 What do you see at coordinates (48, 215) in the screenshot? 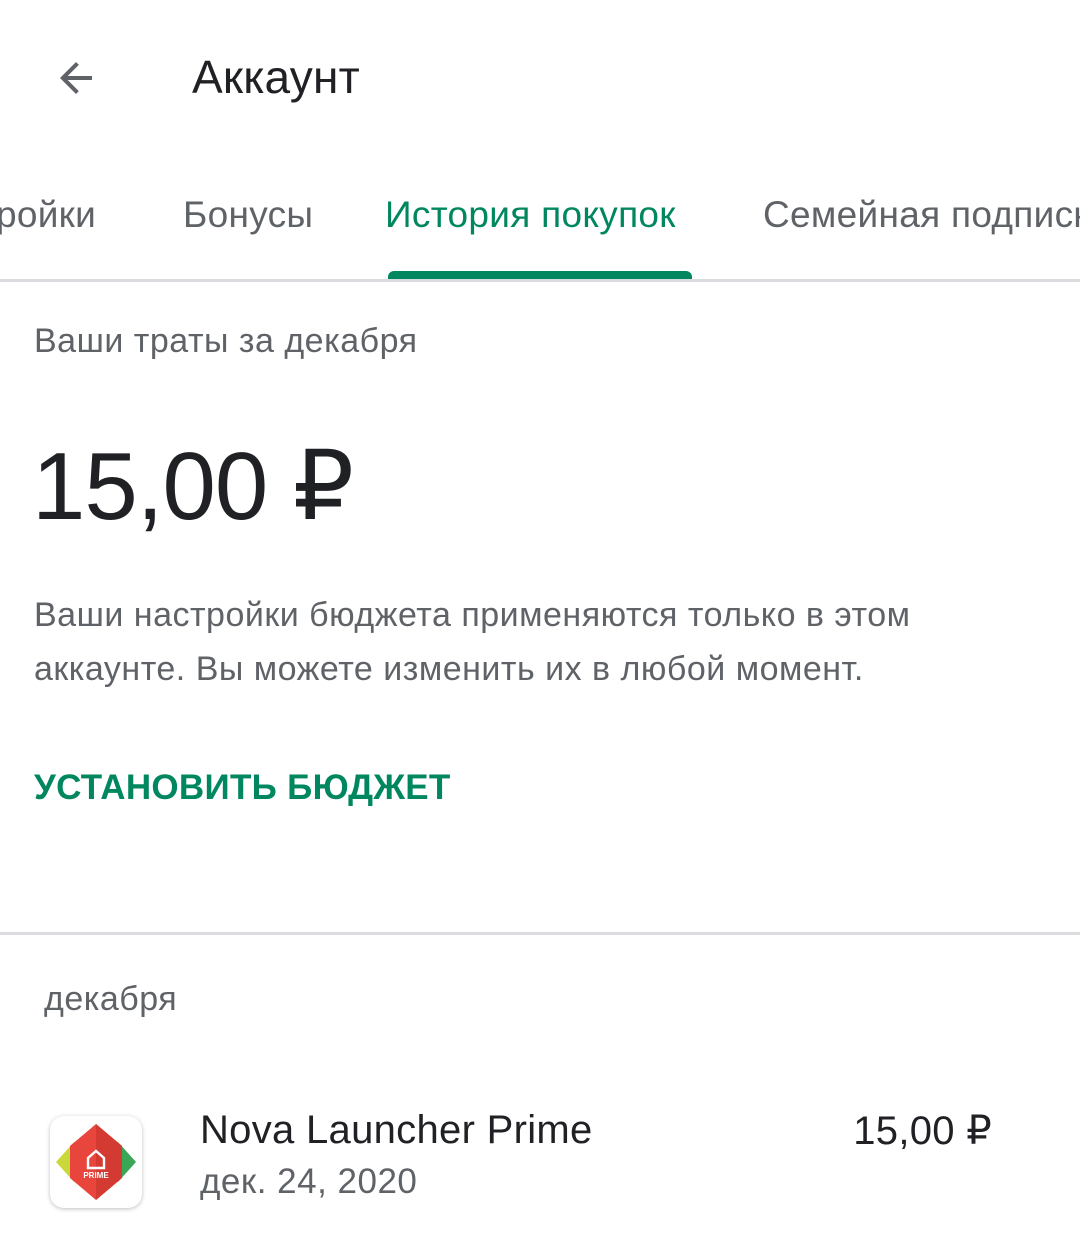
I see `tab-settings: Настройки` at bounding box center [48, 215].